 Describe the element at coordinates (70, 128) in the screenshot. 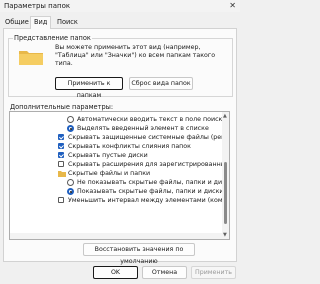

I see `radio-select-typed` at that location.